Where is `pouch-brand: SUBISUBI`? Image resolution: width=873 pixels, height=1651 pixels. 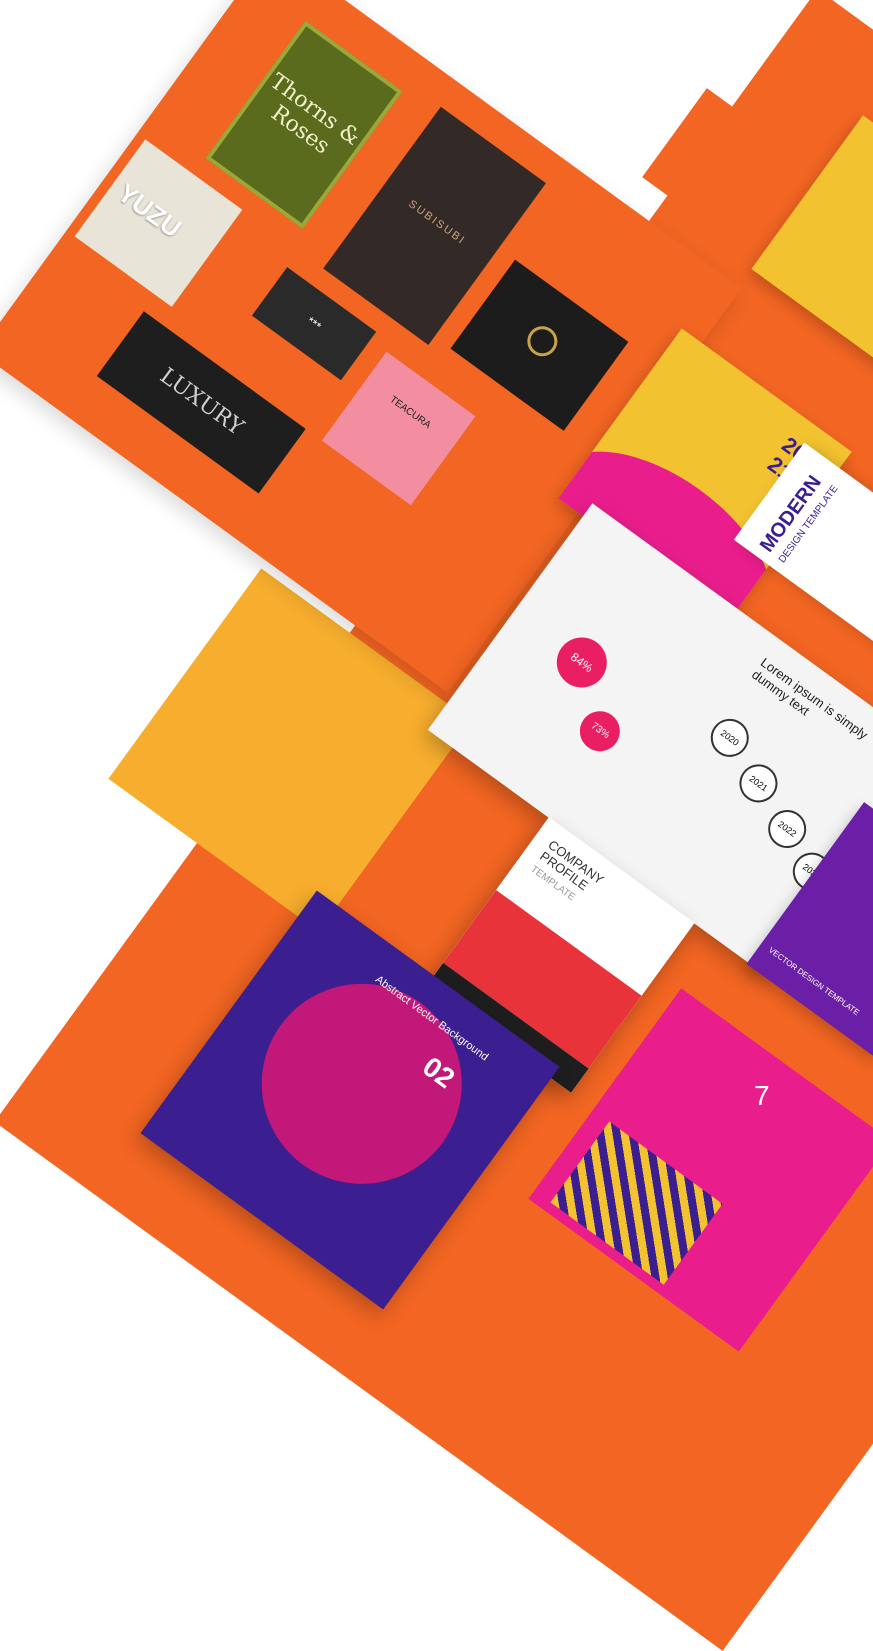
pouch-brand: SUBISUBI is located at coordinates (437, 222).